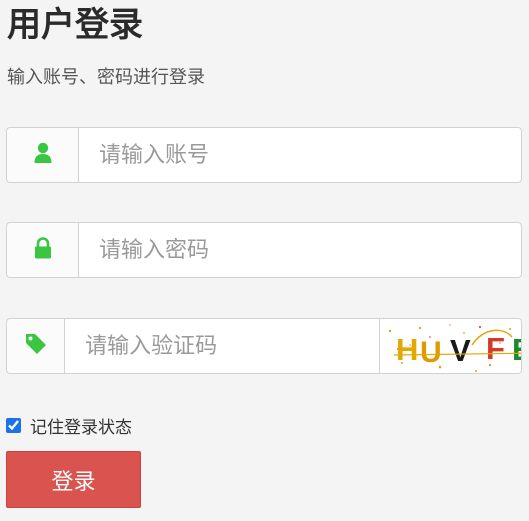 Image resolution: width=529 pixels, height=521 pixels. I want to click on tag-icon, so click(36, 346).